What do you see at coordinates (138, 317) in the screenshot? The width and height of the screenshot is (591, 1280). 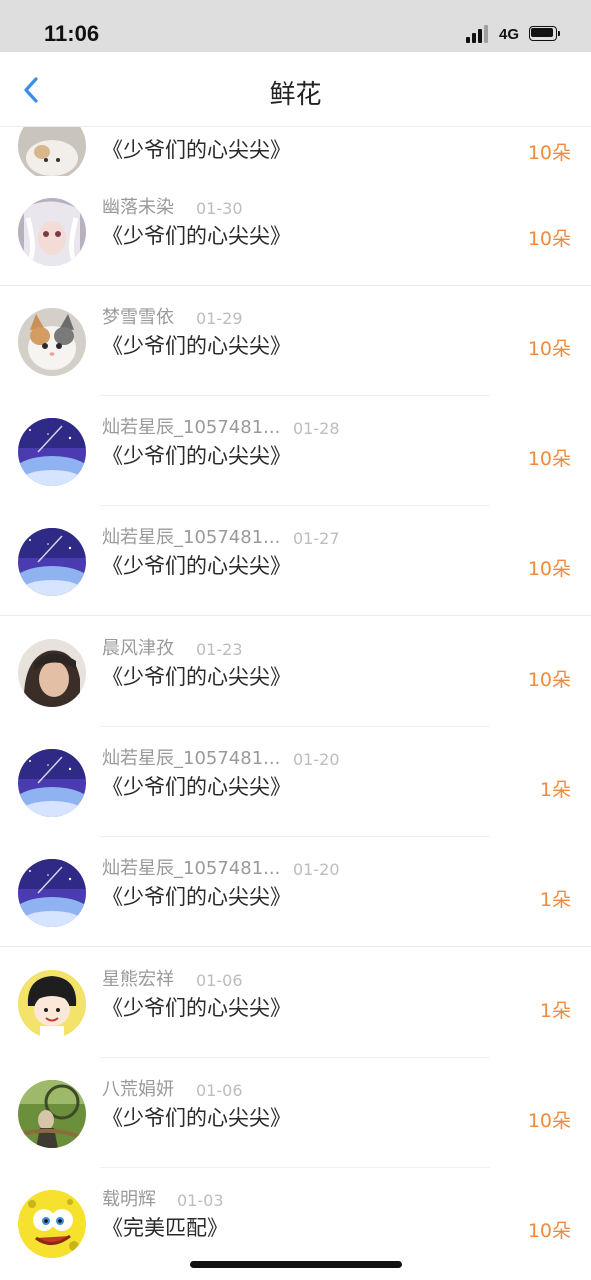 I see `user-name: 梦雪雪依` at bounding box center [138, 317].